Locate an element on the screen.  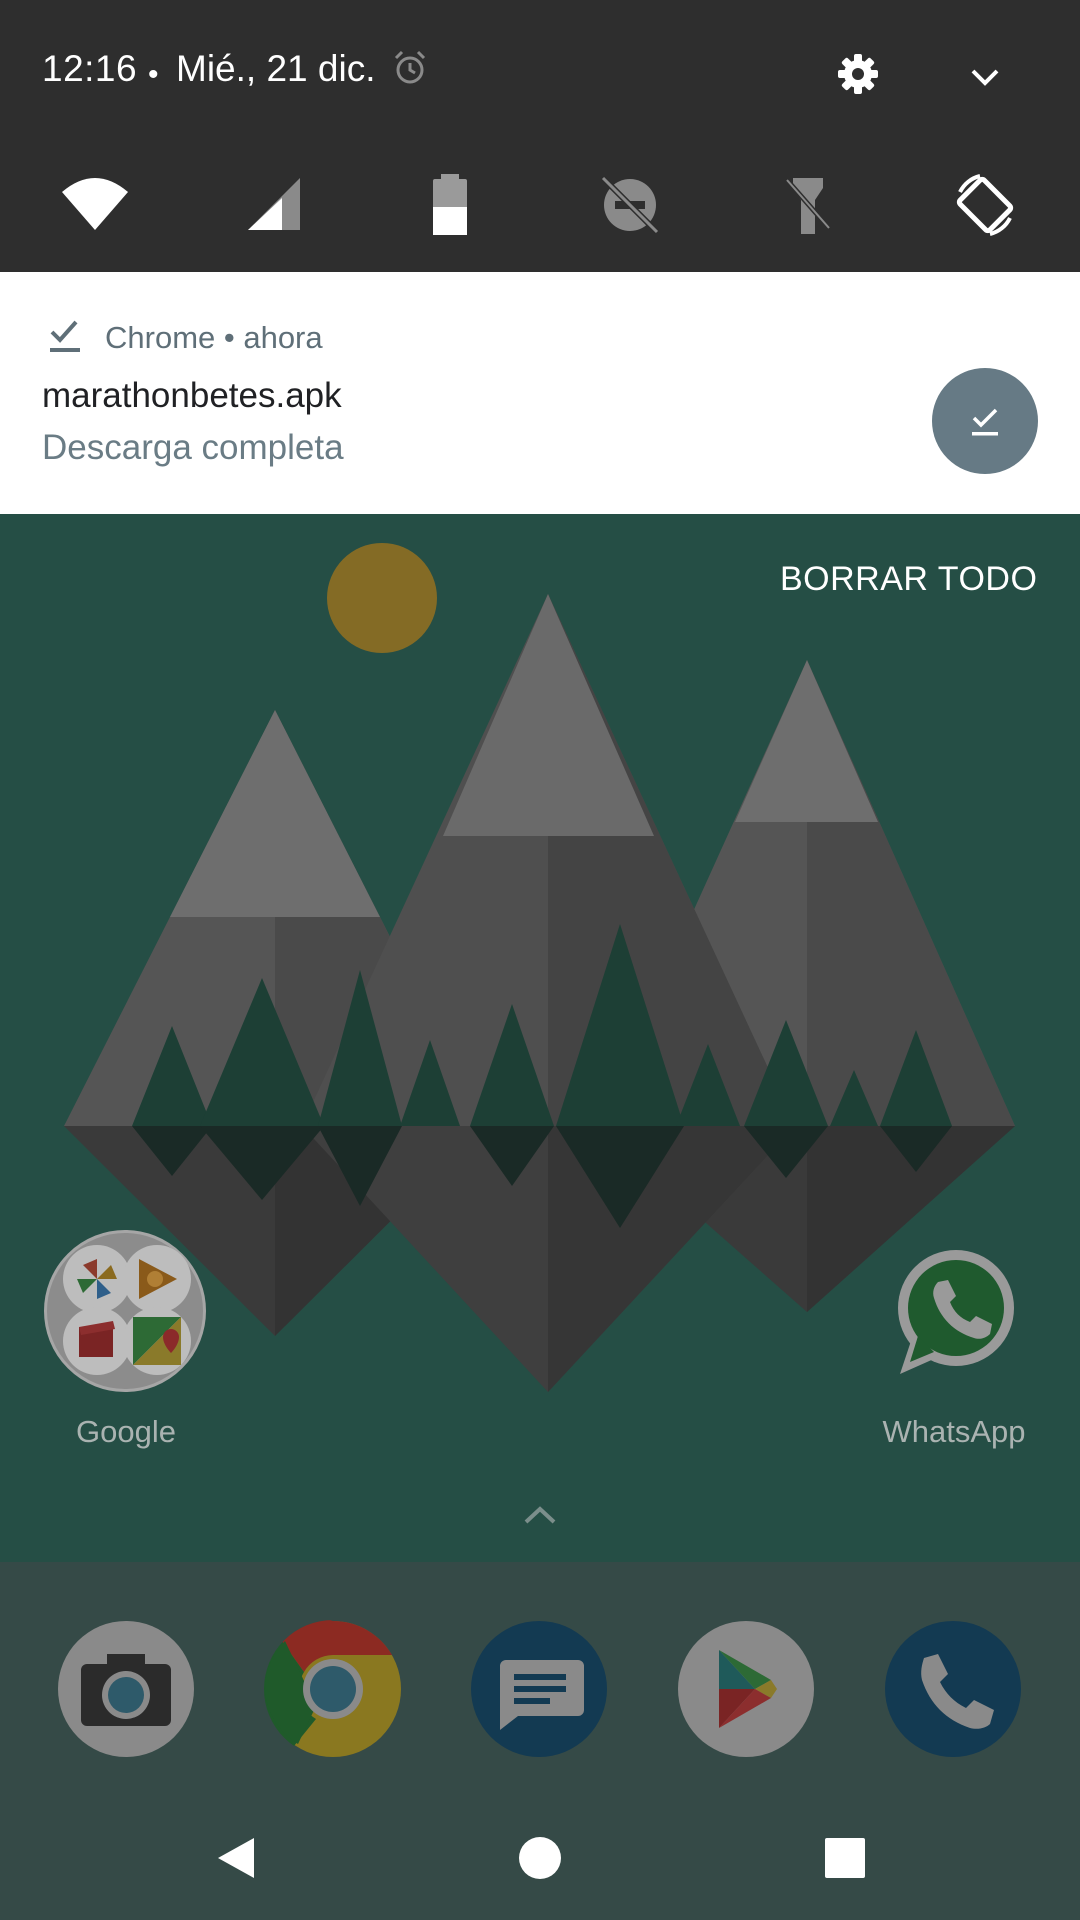
camera-icon is located at coordinates (126, 1689).